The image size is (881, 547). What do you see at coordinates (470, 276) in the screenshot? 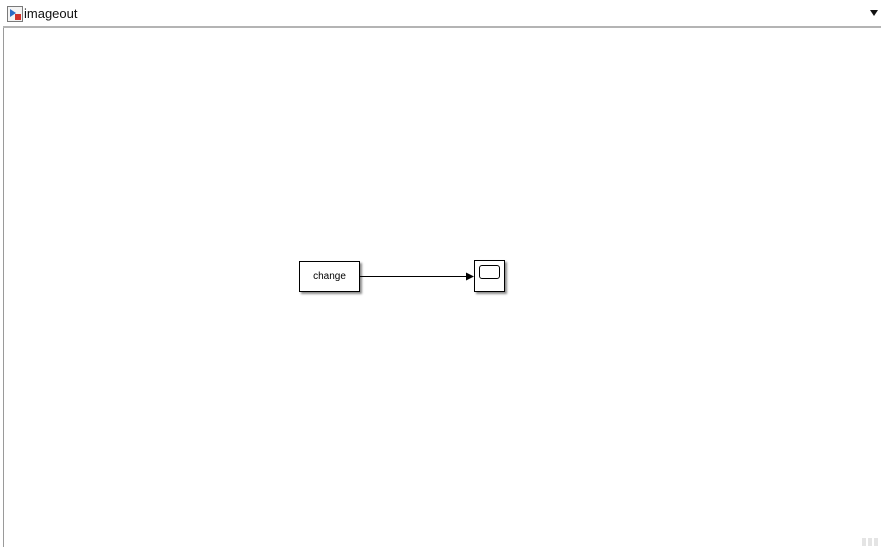
I see `signal-arrowhead` at bounding box center [470, 276].